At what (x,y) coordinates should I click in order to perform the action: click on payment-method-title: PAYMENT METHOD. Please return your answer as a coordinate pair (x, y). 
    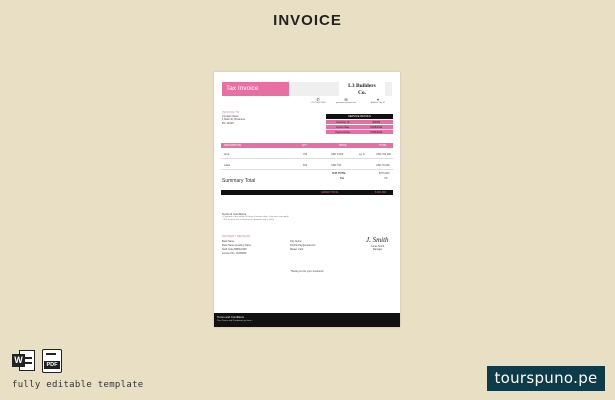
    Looking at the image, I should click on (236, 236).